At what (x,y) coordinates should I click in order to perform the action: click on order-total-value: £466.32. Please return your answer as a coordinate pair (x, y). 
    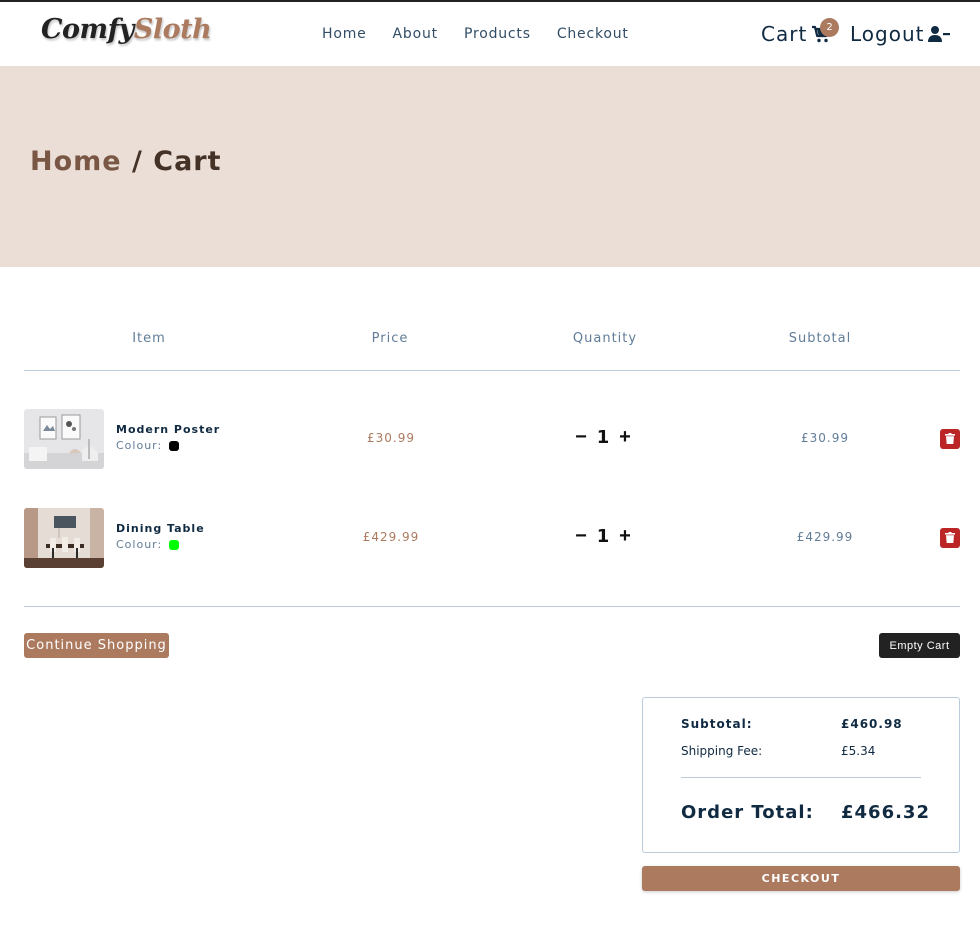
    Looking at the image, I should click on (885, 812).